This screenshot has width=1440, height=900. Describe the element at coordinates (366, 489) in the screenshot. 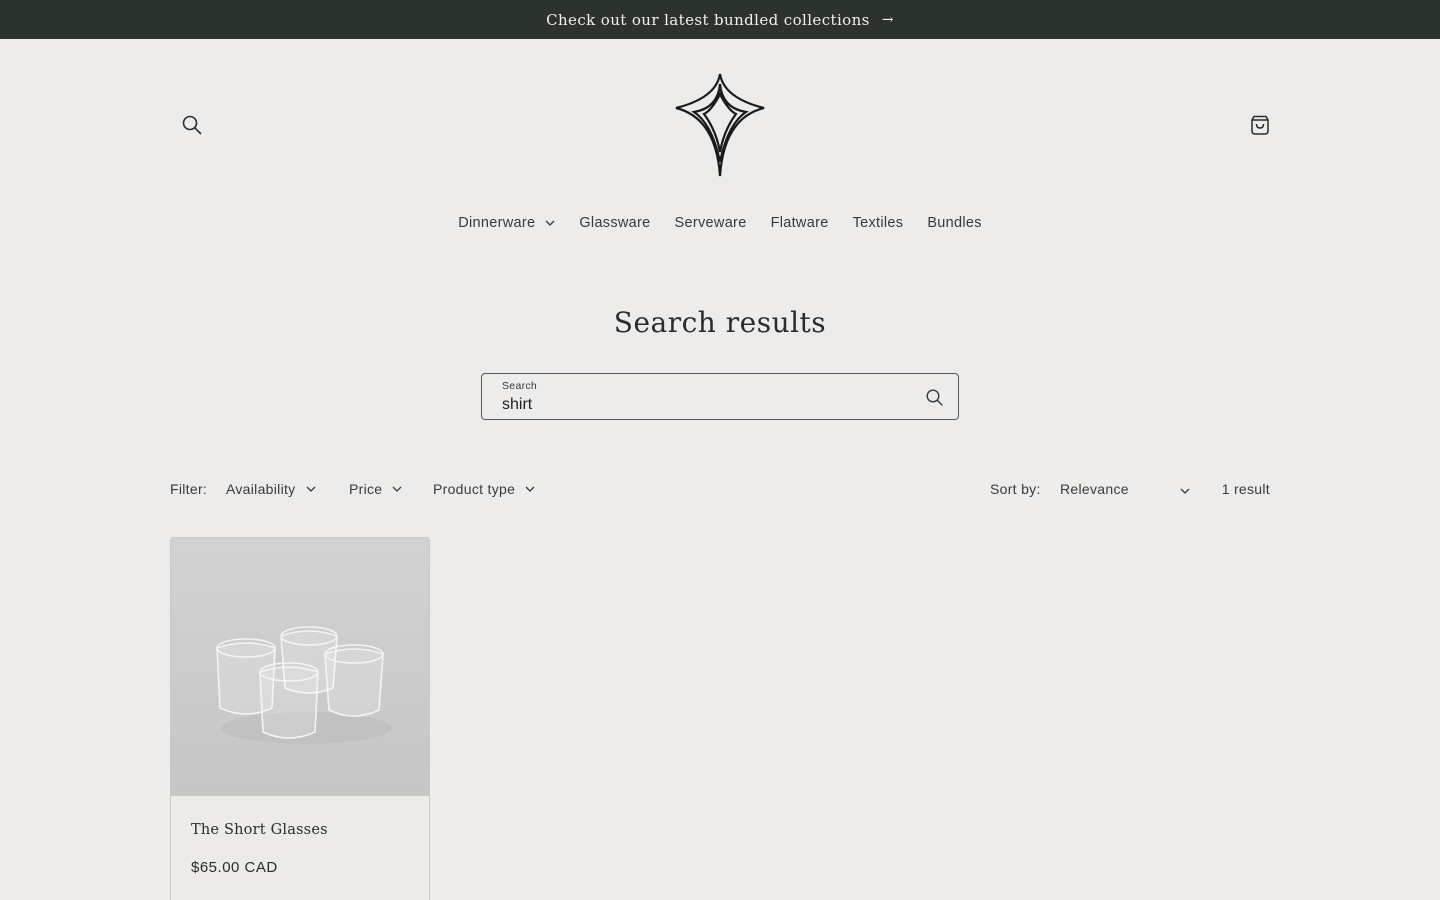

I see `filter-price-label: Price` at that location.